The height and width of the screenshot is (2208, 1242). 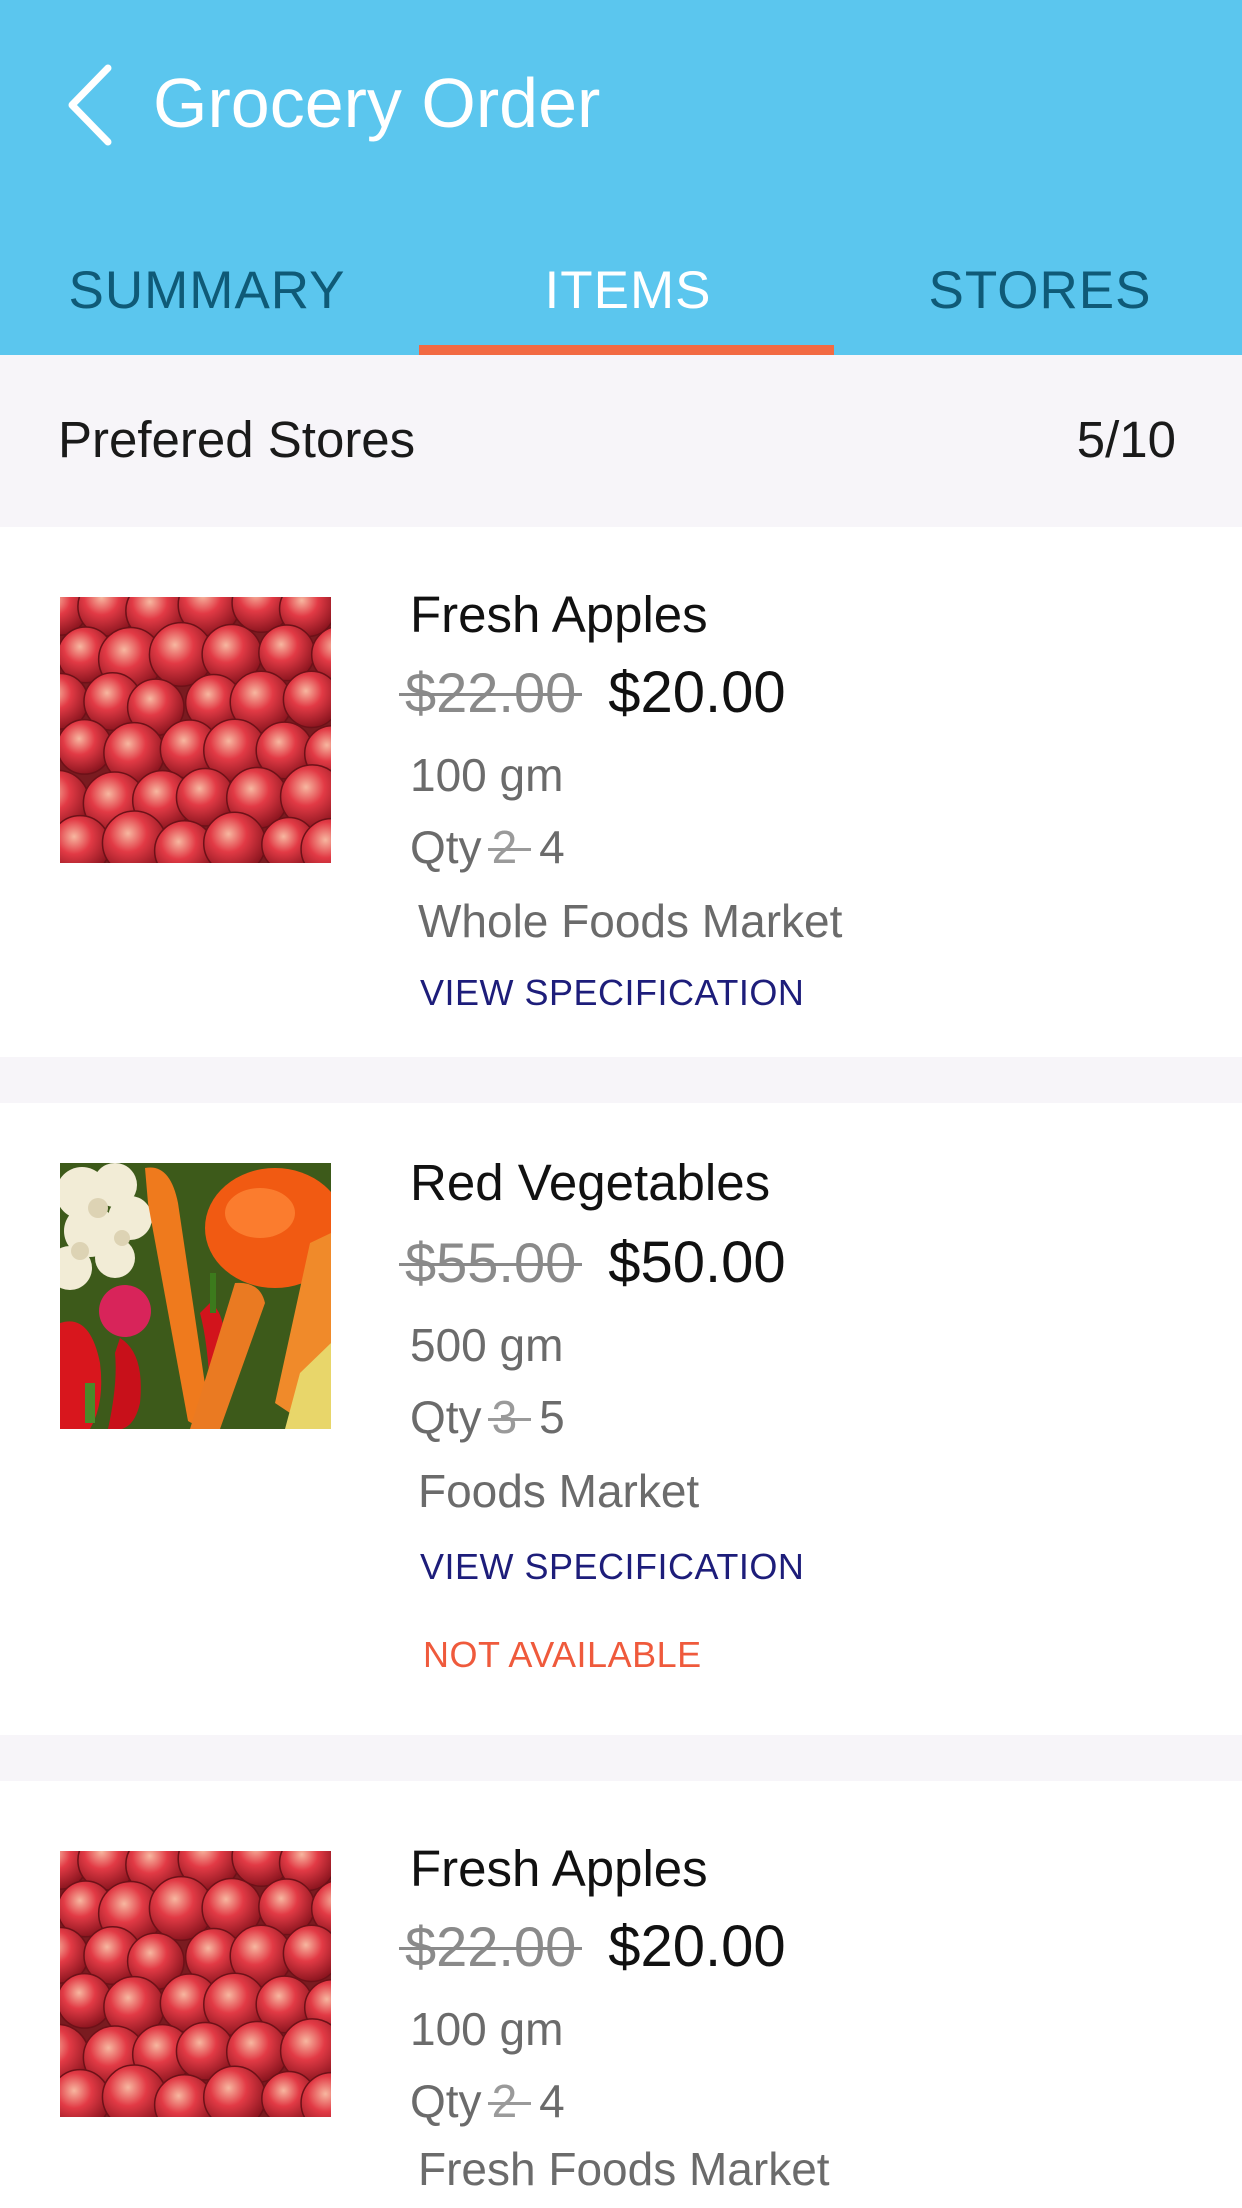 I want to click on back-button, so click(x=90, y=105).